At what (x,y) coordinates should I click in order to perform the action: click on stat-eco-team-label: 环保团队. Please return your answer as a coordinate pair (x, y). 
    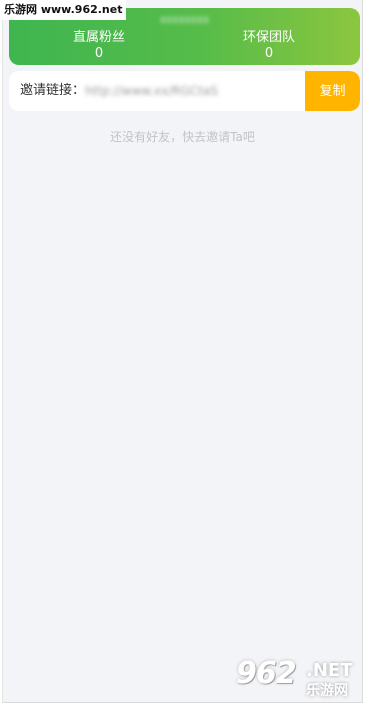
    Looking at the image, I should click on (268, 37).